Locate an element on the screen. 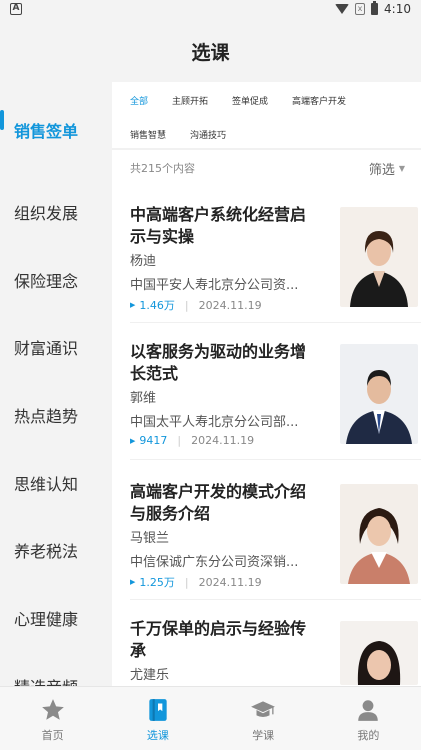 This screenshot has height=750, width=421. wifi-icon is located at coordinates (342, 9).